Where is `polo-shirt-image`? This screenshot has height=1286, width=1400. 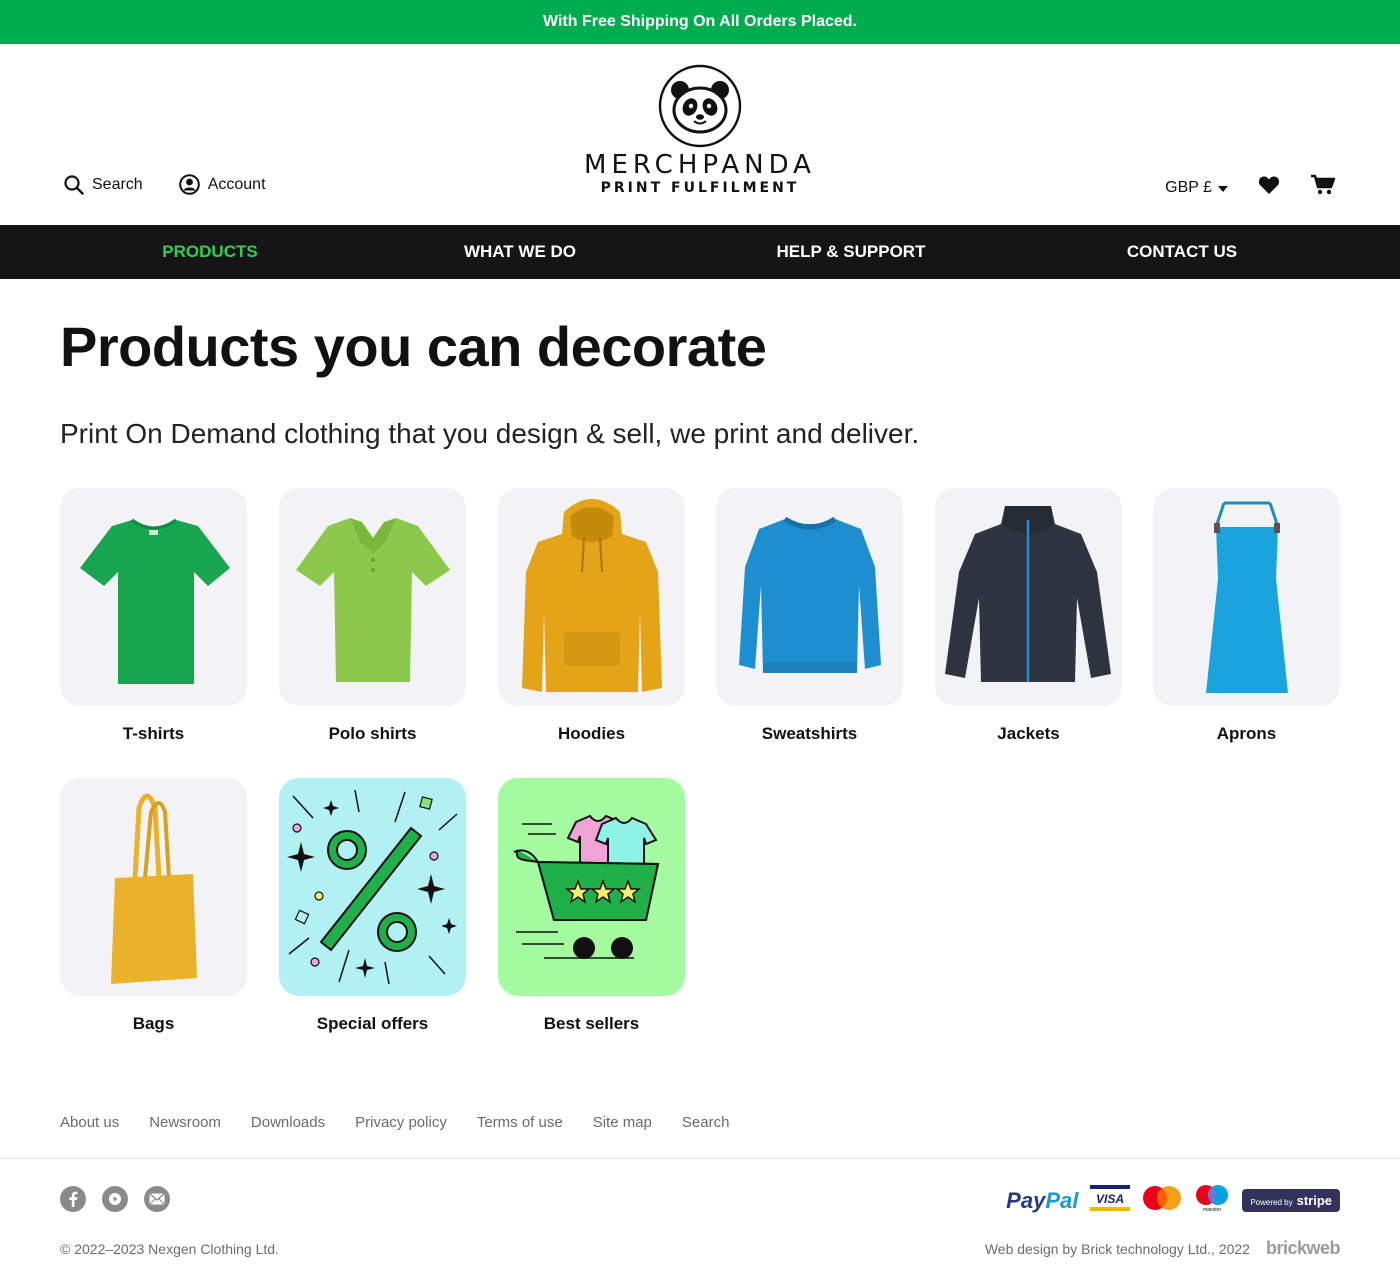 polo-shirt-image is located at coordinates (372, 597).